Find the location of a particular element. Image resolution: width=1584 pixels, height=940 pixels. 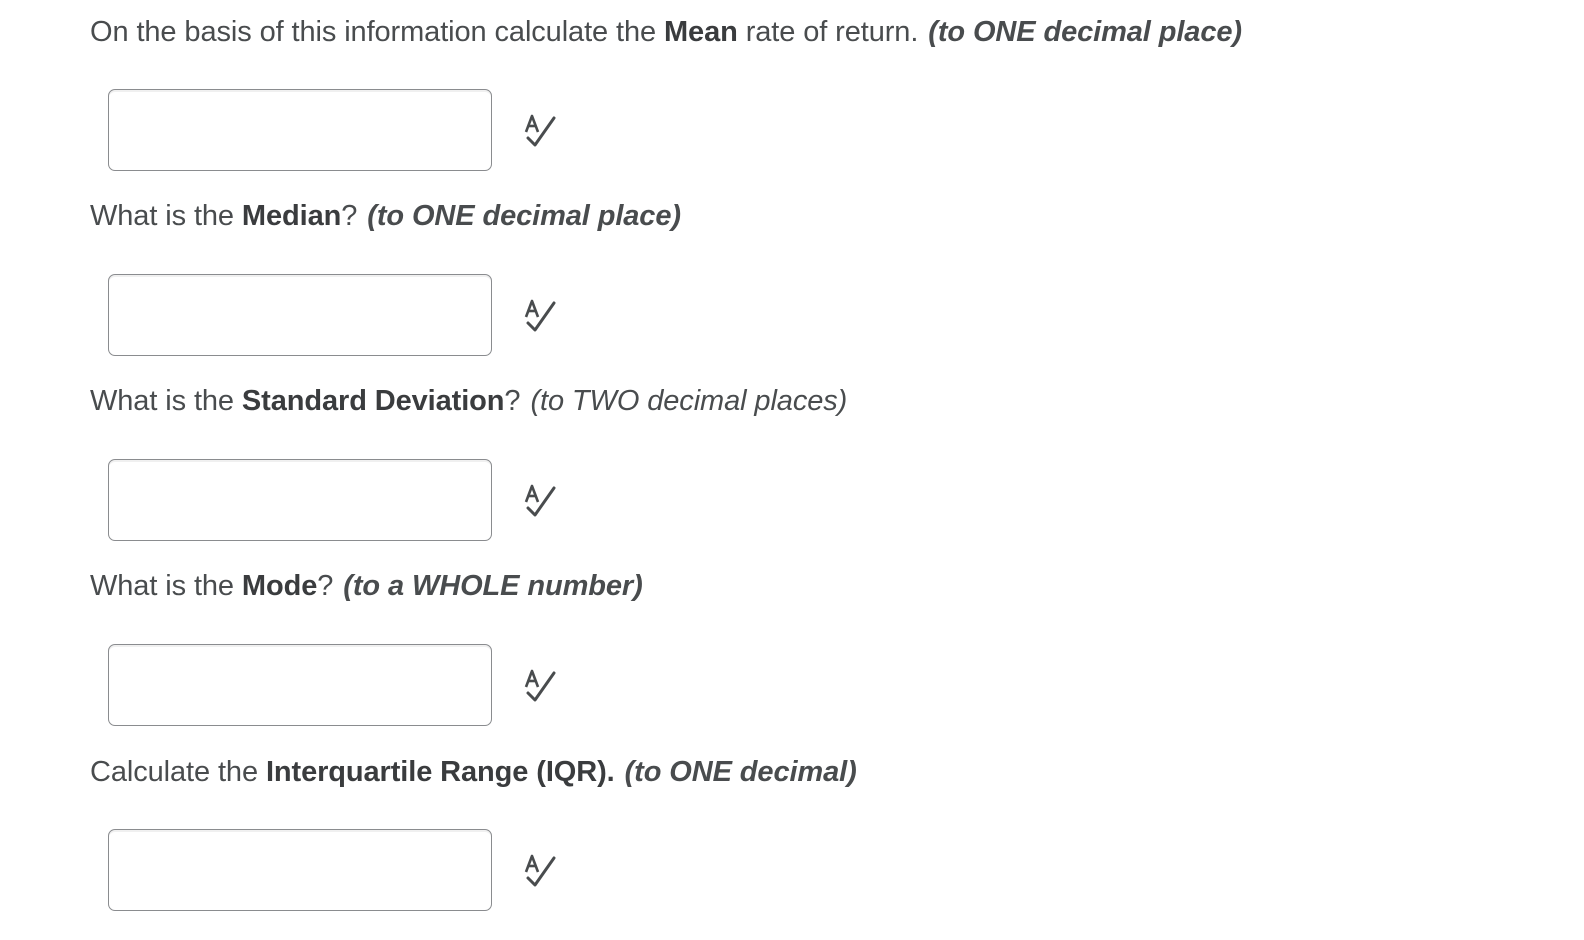

iqr-answer-input is located at coordinates (300, 870).